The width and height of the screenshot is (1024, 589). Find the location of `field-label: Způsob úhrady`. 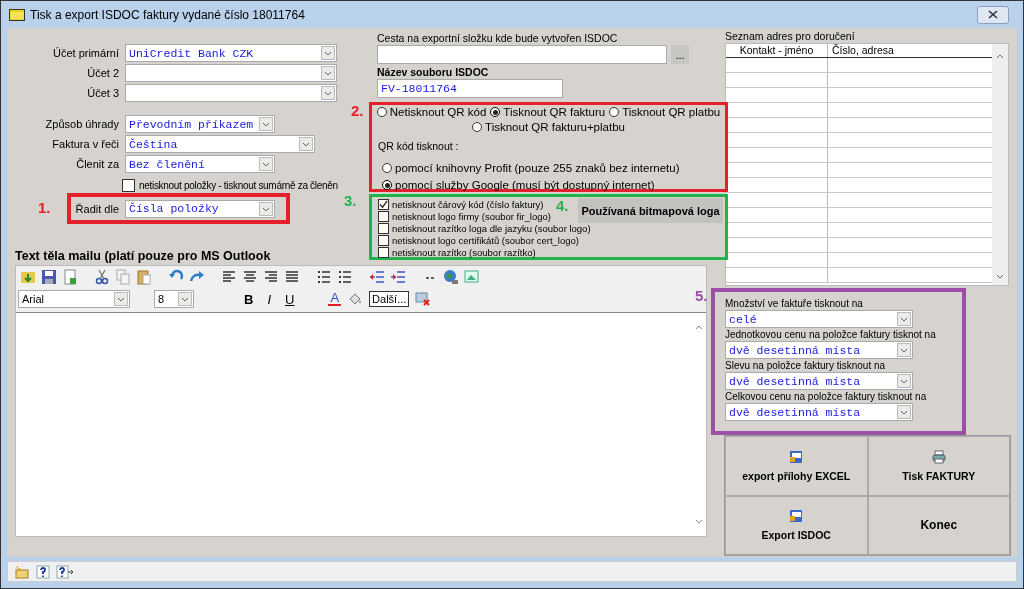

field-label: Způsob úhrady is located at coordinates (82, 124).